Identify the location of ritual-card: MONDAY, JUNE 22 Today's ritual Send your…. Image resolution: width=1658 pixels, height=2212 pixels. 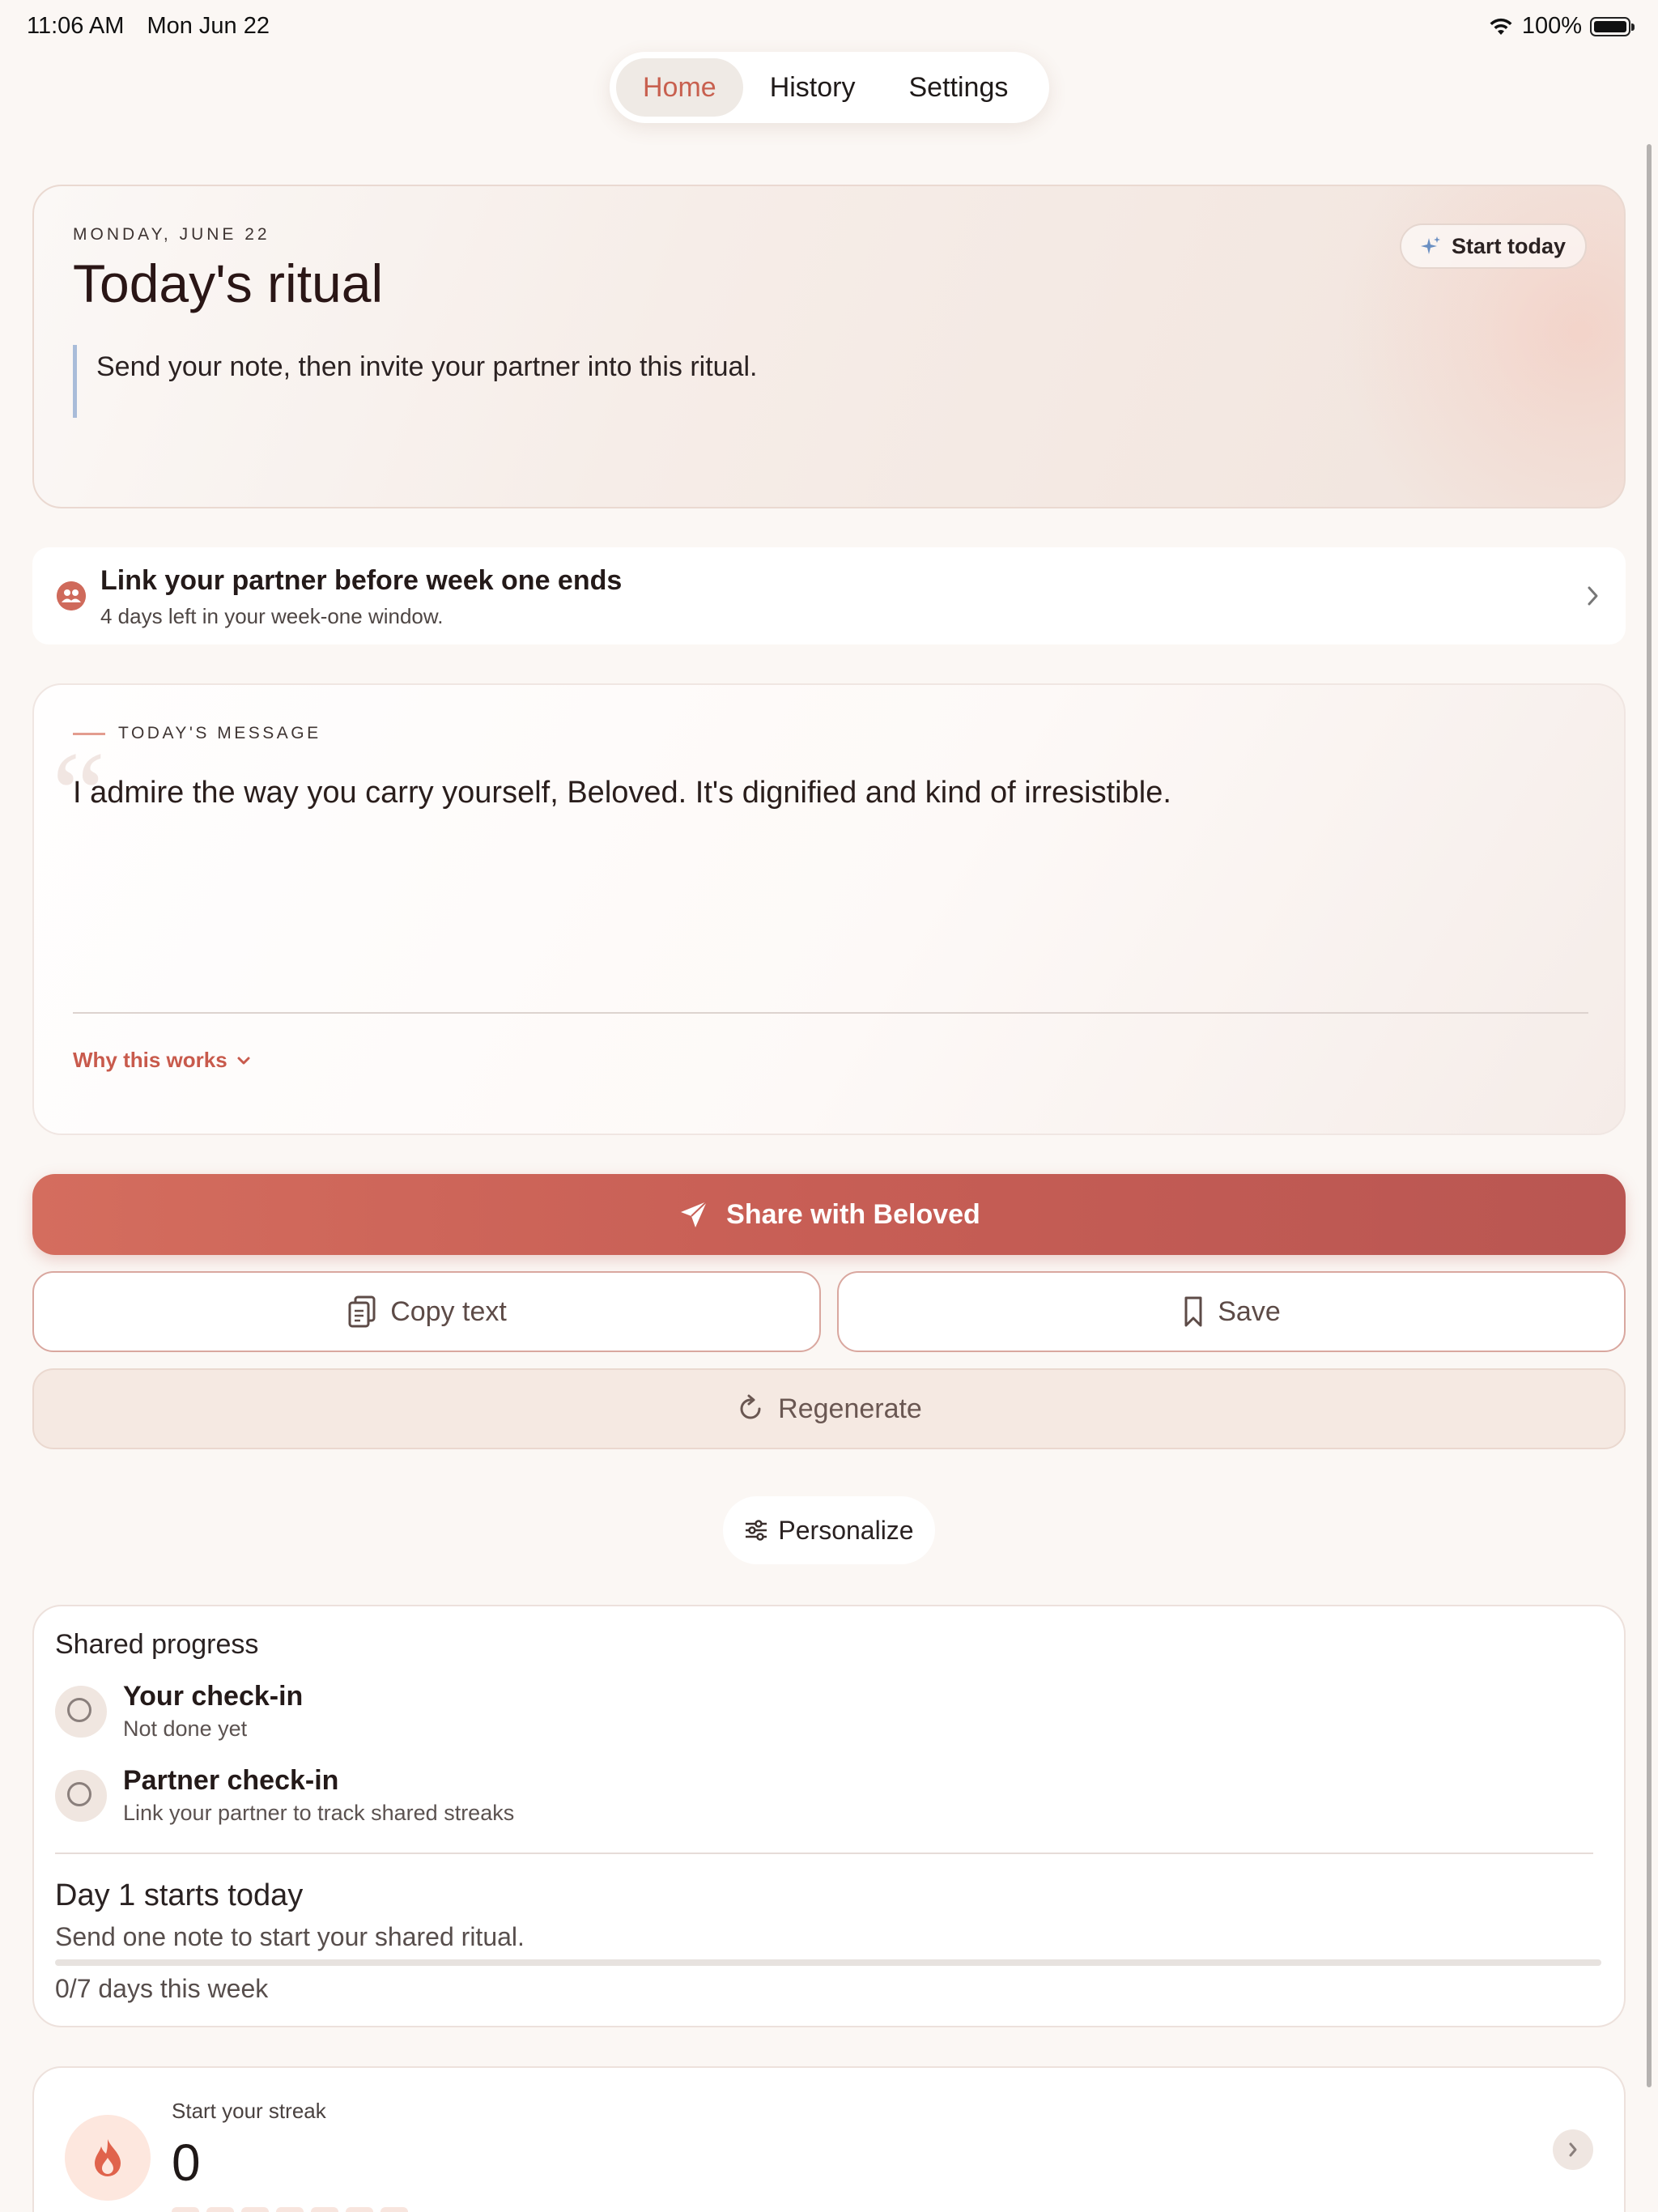
(829, 347).